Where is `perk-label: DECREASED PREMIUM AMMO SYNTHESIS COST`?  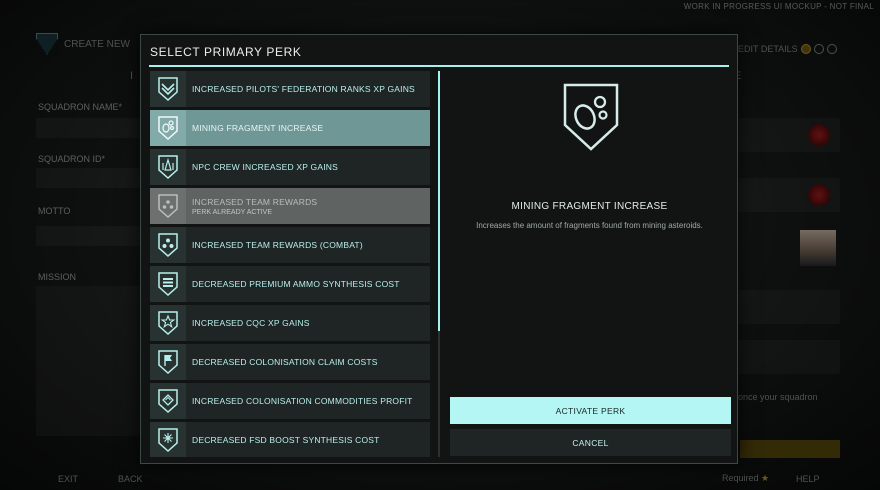 perk-label: DECREASED PREMIUM AMMO SYNTHESIS COST is located at coordinates (296, 284).